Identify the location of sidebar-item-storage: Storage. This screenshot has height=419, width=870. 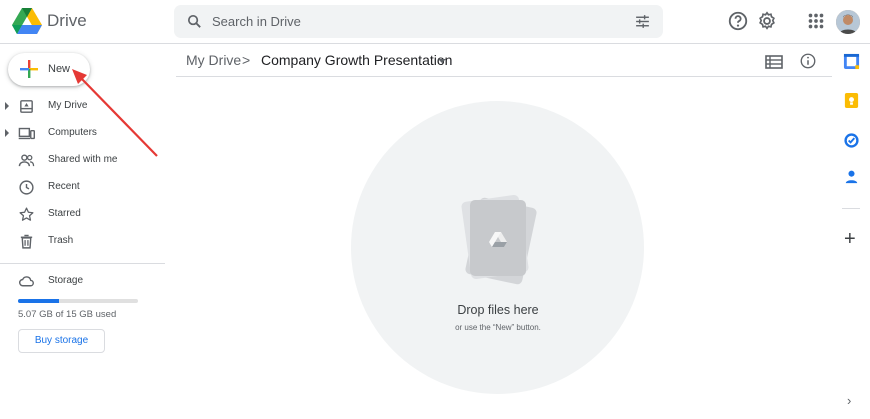
(82, 281).